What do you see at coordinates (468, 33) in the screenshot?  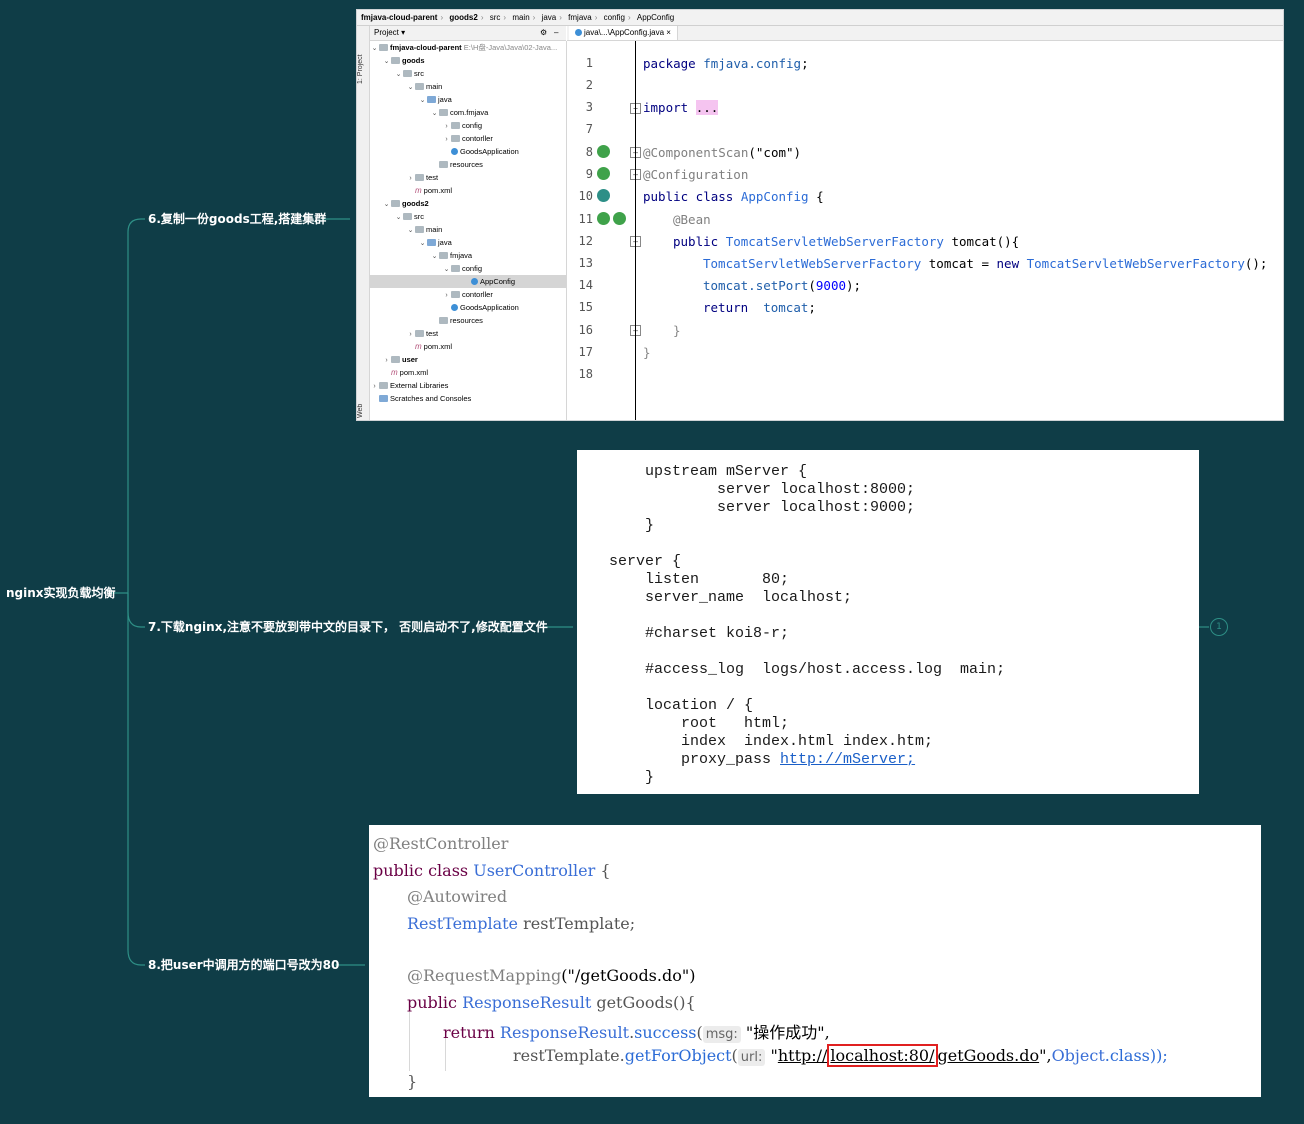 I see `project-panel-header: Project ▾ ⚙ –` at bounding box center [468, 33].